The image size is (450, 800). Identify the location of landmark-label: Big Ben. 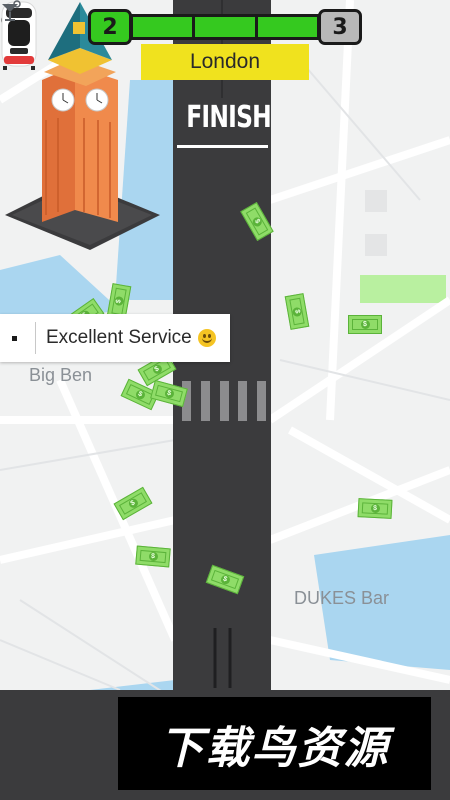
(61, 375).